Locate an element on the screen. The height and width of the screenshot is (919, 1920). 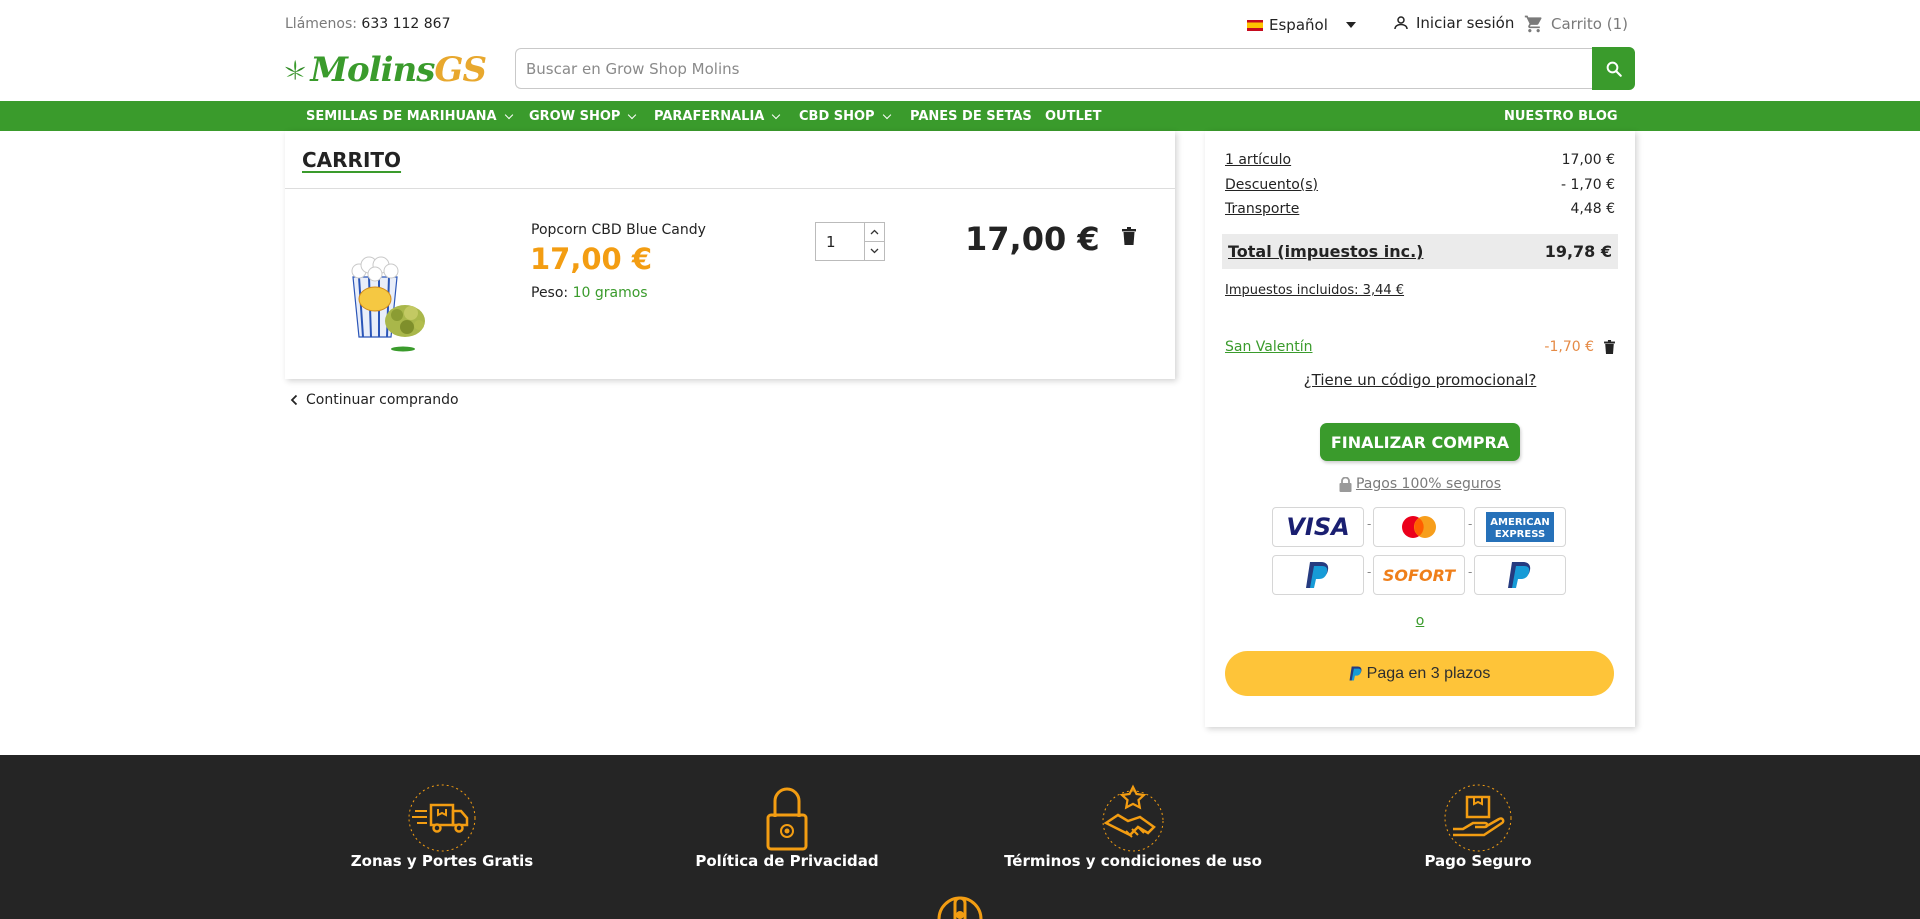
language-selector: Español is located at coordinates (1301, 25).